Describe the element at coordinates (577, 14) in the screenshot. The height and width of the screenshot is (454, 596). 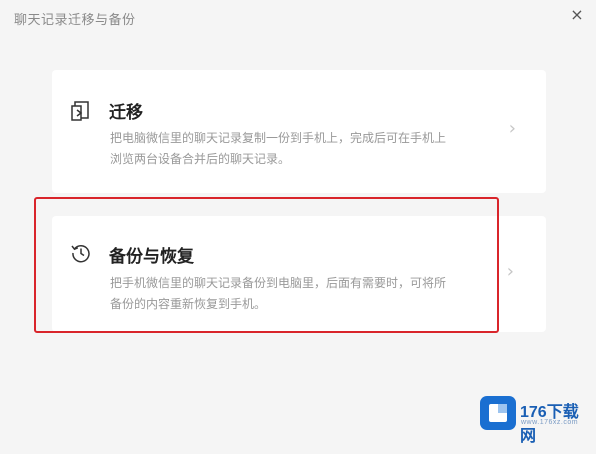
I see `close-button: ×` at that location.